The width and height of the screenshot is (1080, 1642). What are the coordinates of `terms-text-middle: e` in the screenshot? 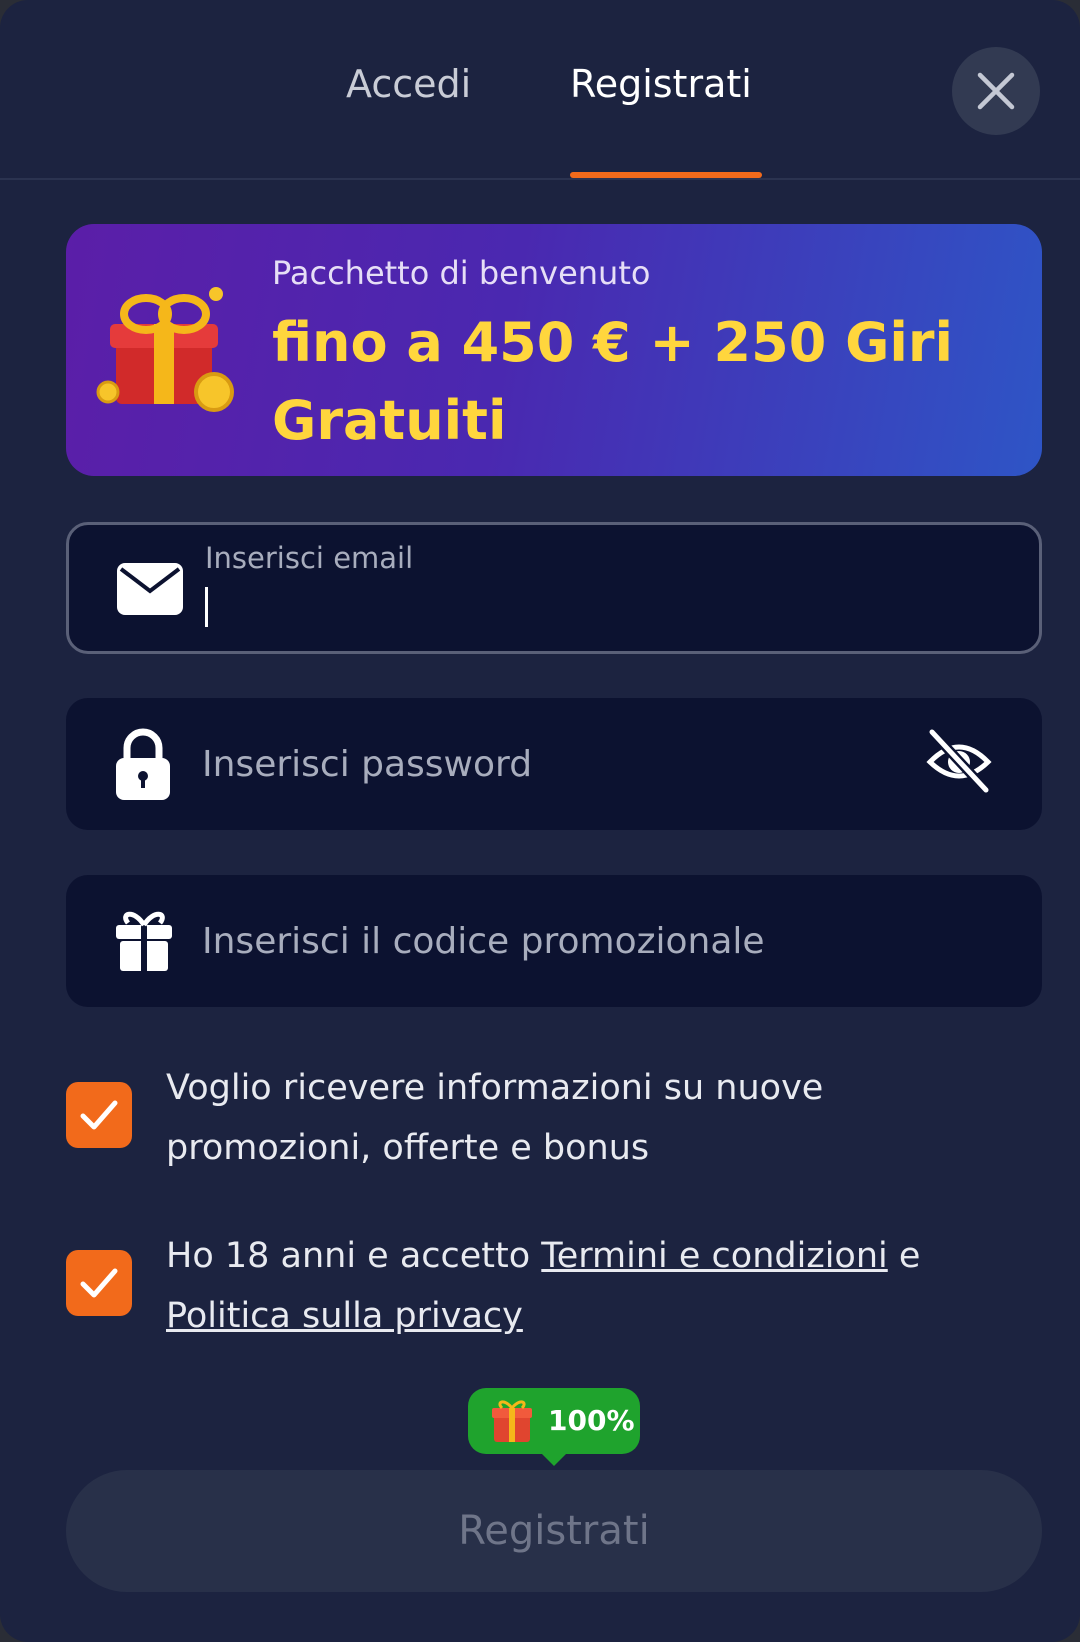 It's located at (904, 1256).